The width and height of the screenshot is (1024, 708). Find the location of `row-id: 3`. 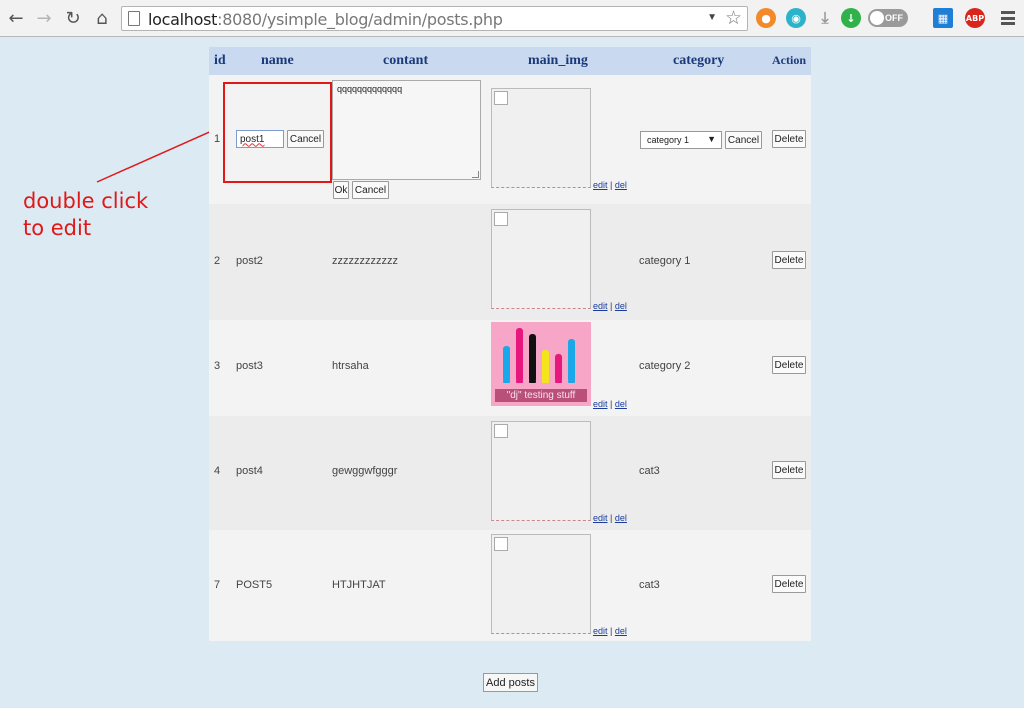

row-id: 3 is located at coordinates (217, 366).